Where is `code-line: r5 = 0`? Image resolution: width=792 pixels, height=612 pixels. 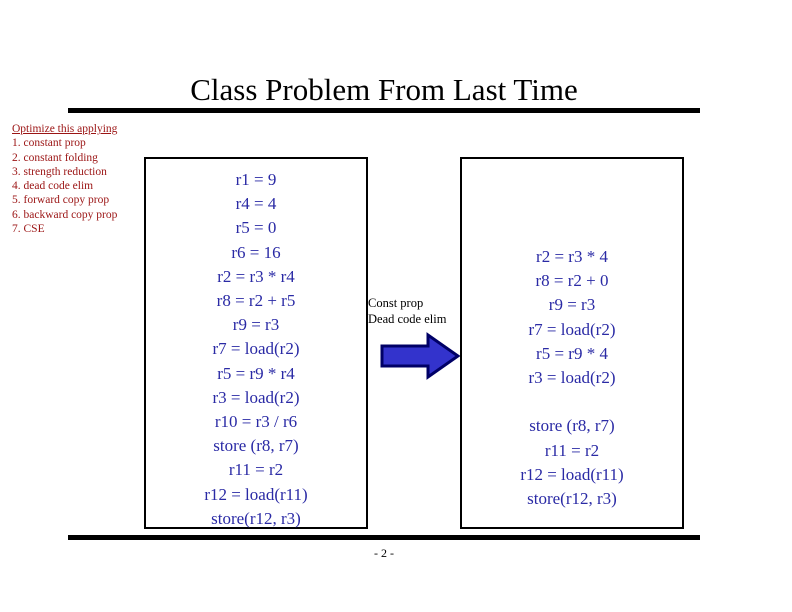 code-line: r5 = 0 is located at coordinates (256, 228).